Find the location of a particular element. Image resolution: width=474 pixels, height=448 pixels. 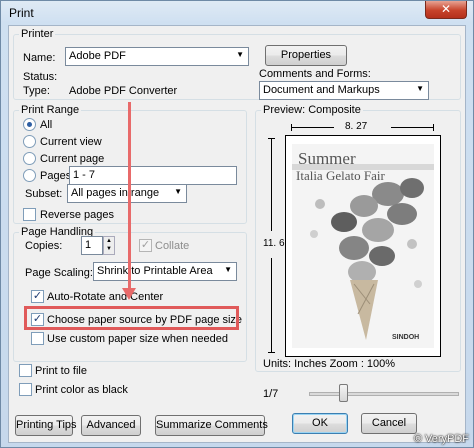

print-range-legend: Print Range is located at coordinates (50, 110).